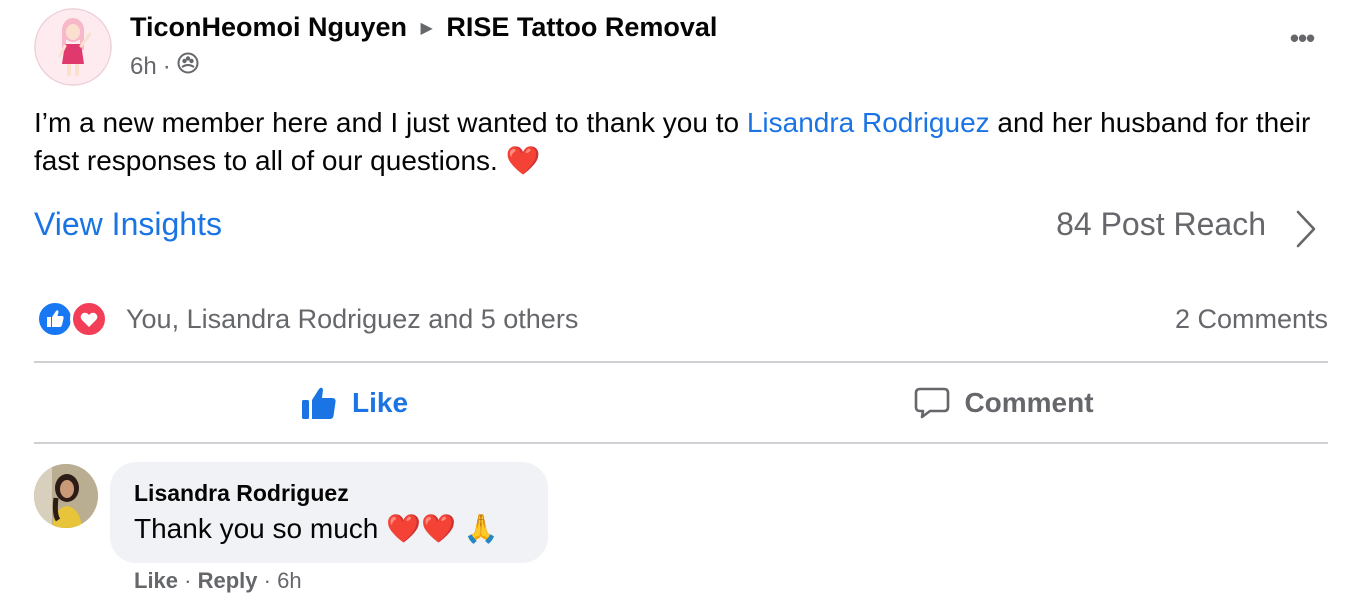 Image resolution: width=1358 pixels, height=600 pixels. What do you see at coordinates (156, 580) in the screenshot?
I see `comment-like-link: Like` at bounding box center [156, 580].